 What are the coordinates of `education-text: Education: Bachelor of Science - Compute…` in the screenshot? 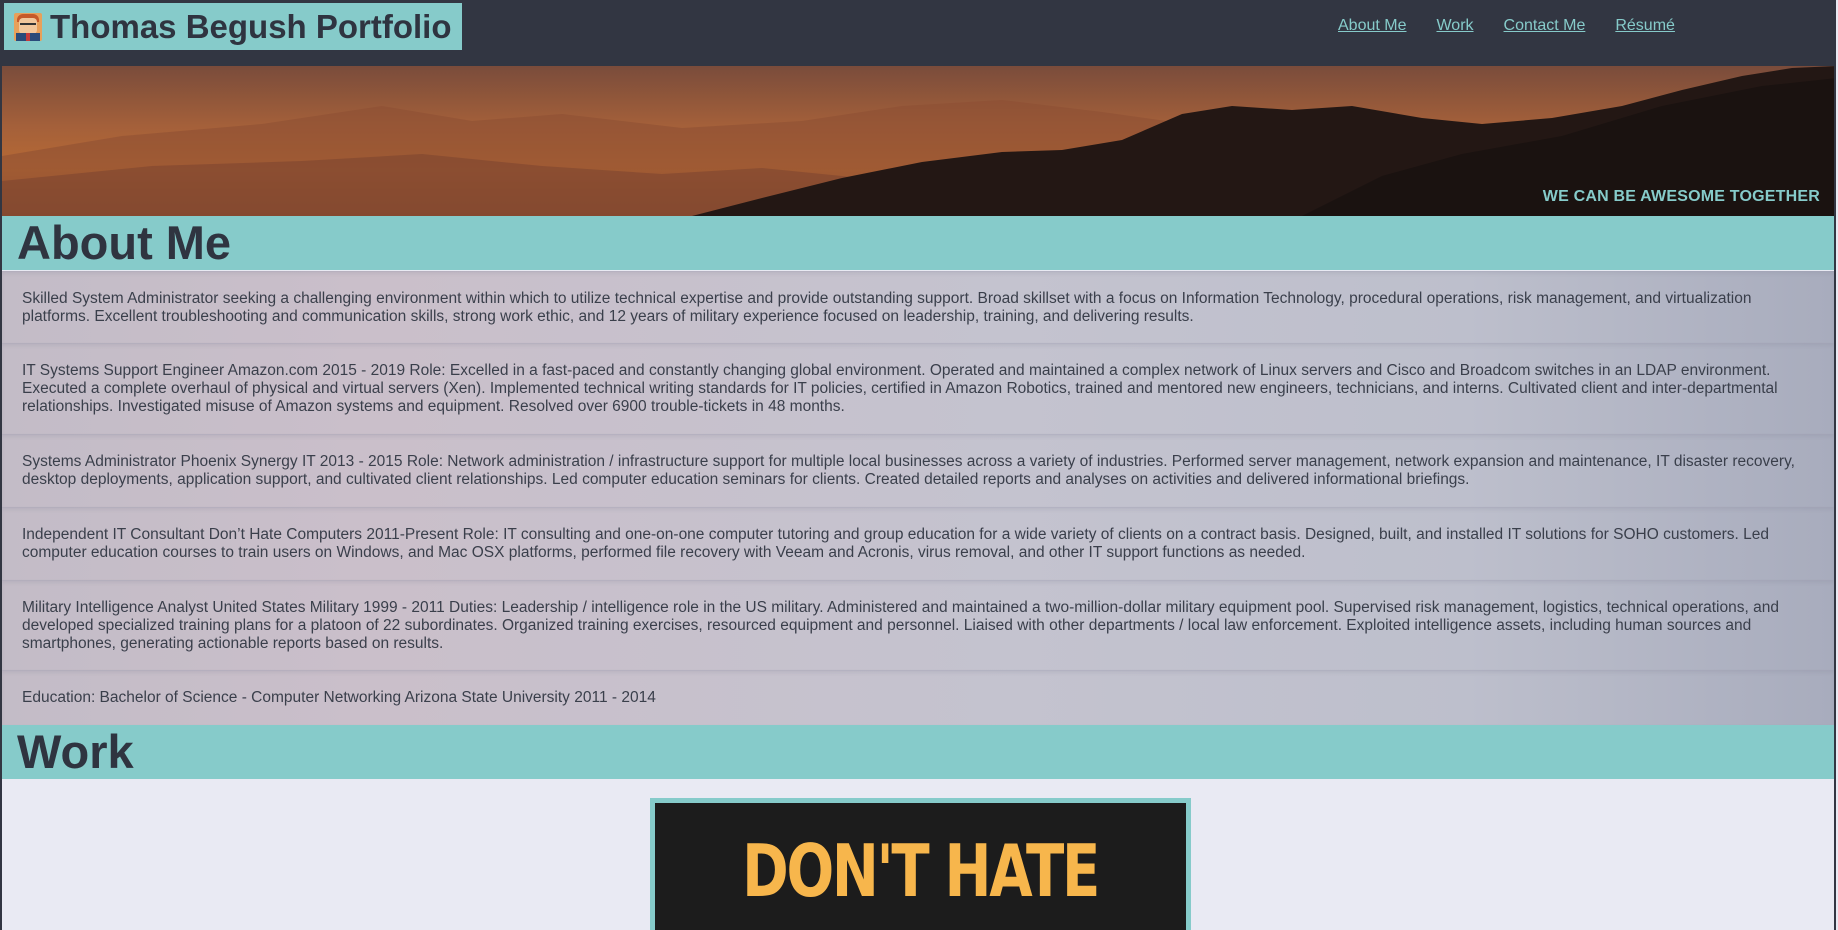 It's located at (339, 697).